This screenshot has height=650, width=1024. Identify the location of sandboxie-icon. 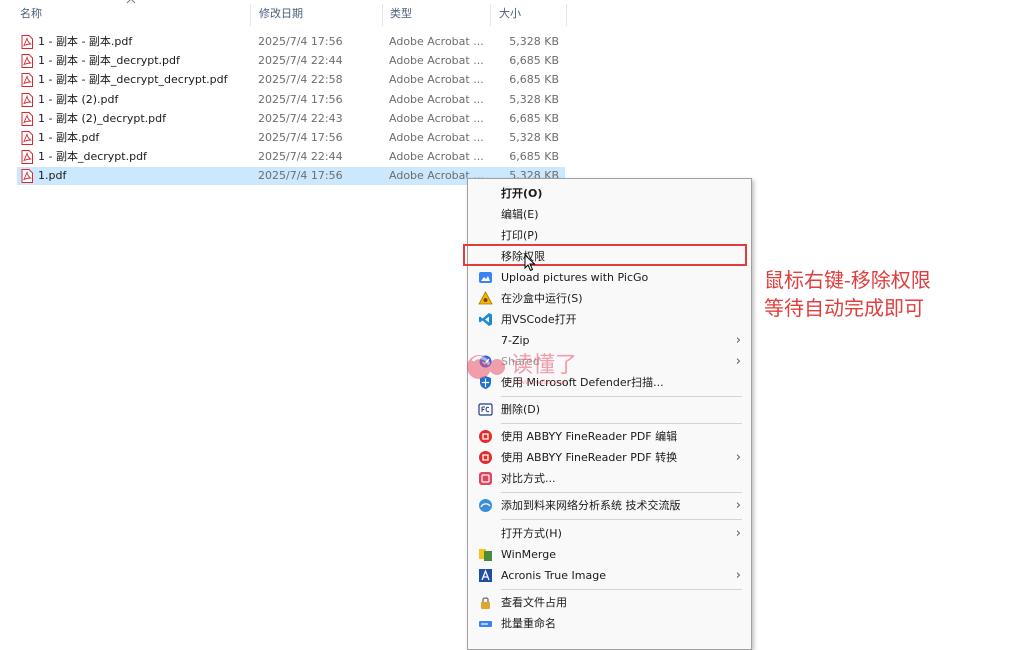
(485, 298).